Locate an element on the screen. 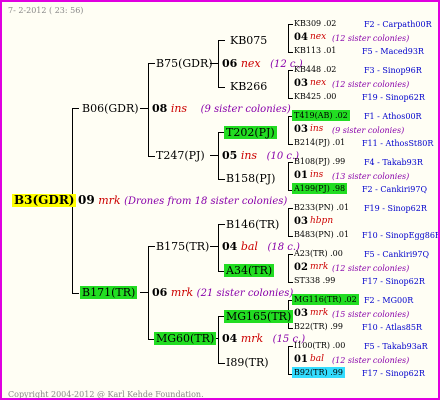 This screenshot has width=440, height=400. queen-g4-bot-6: B22(TR) .99 is located at coordinates (318, 326).